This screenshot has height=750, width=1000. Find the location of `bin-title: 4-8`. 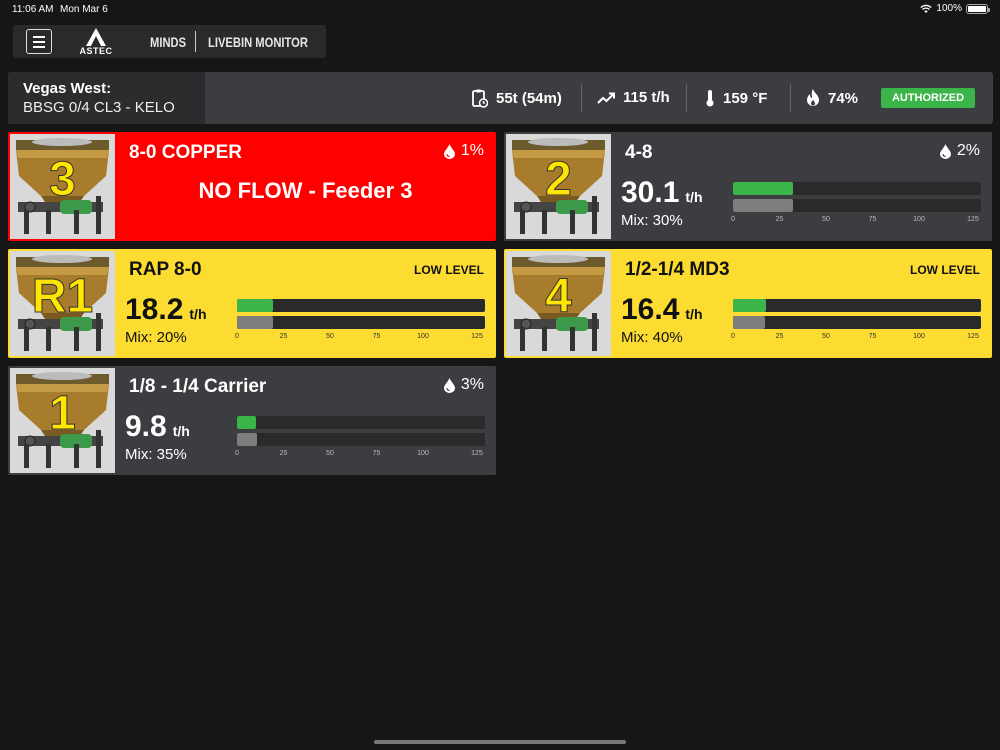

bin-title: 4-8 is located at coordinates (639, 152).